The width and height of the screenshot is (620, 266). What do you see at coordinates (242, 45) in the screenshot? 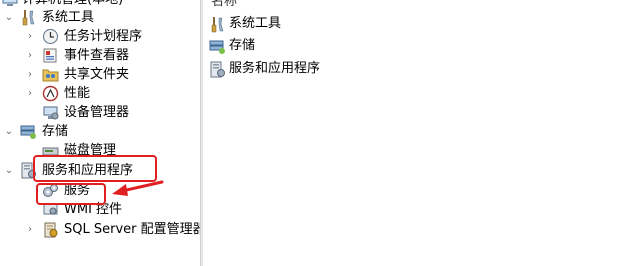
I see `list-item-label: 存储` at bounding box center [242, 45].